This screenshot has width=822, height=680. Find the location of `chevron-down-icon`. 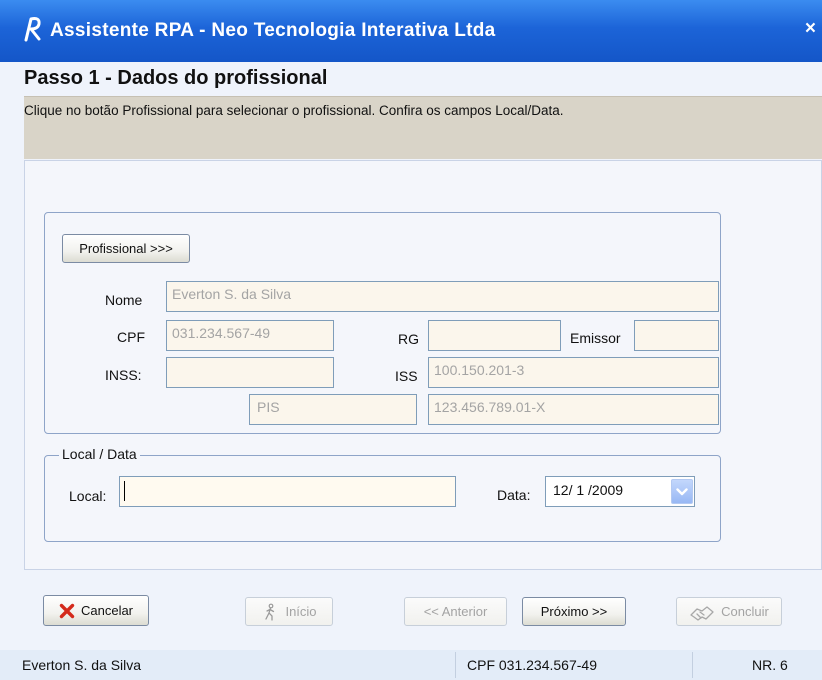

chevron-down-icon is located at coordinates (682, 491).